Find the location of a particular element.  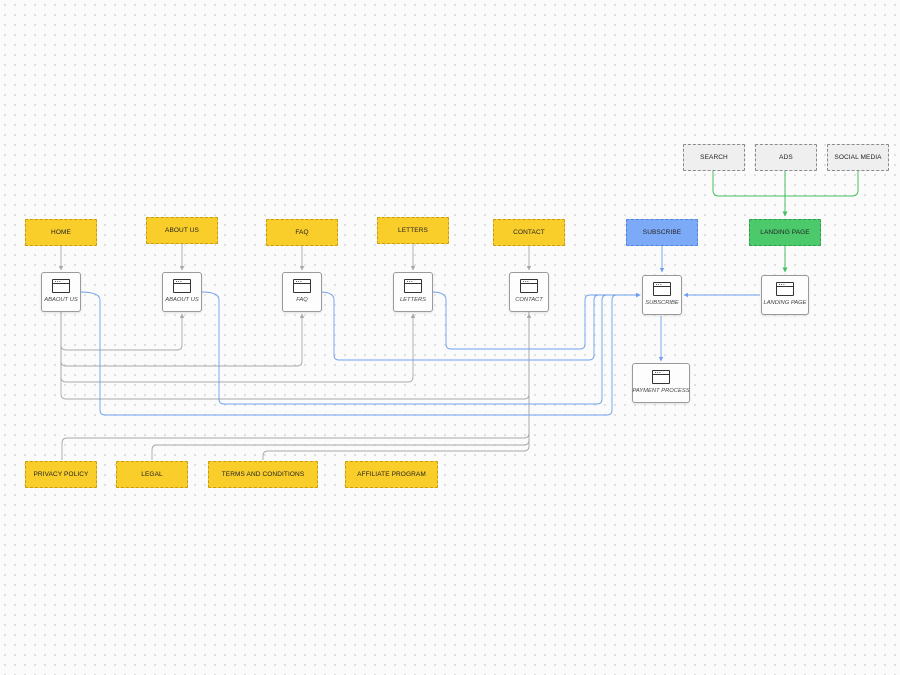

label-about-us-text: ABOUT US is located at coordinates (182, 230).